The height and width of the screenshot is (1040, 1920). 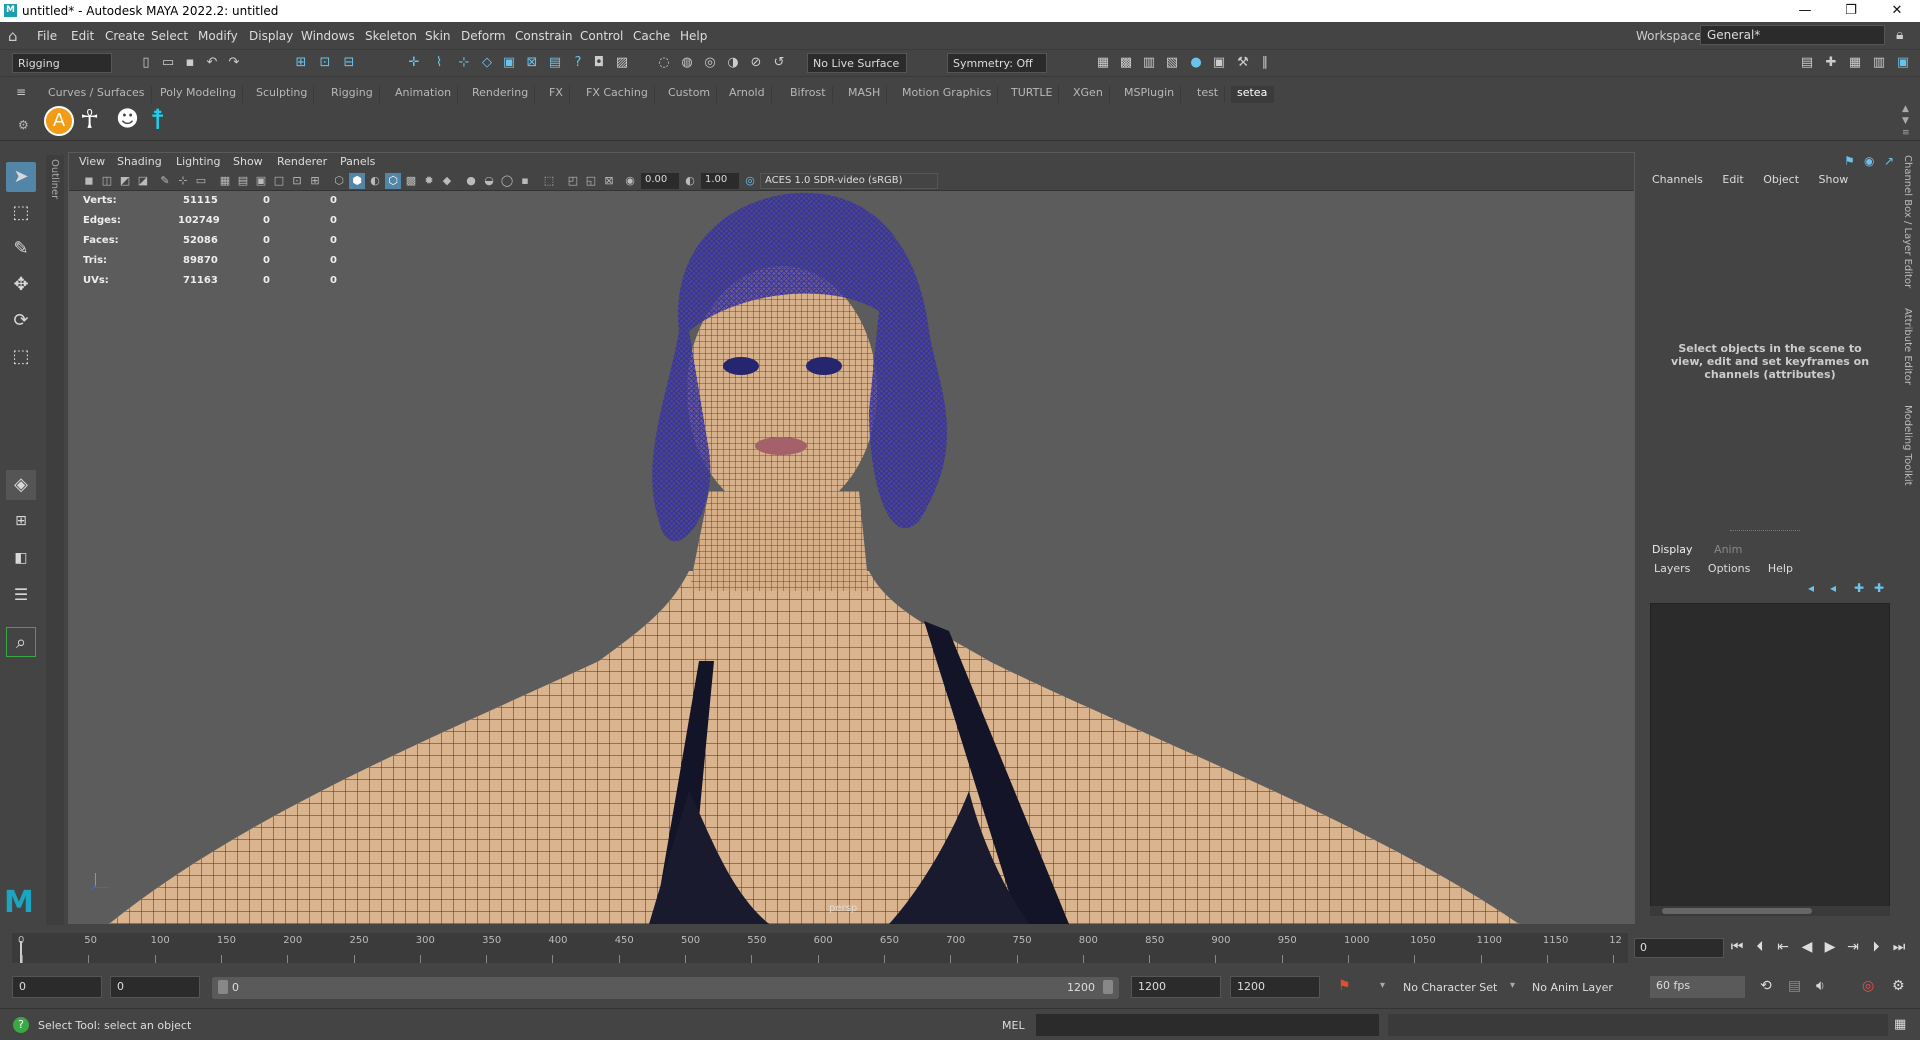 What do you see at coordinates (1900, 1024) in the screenshot?
I see `script-editor-icon: ▦` at bounding box center [1900, 1024].